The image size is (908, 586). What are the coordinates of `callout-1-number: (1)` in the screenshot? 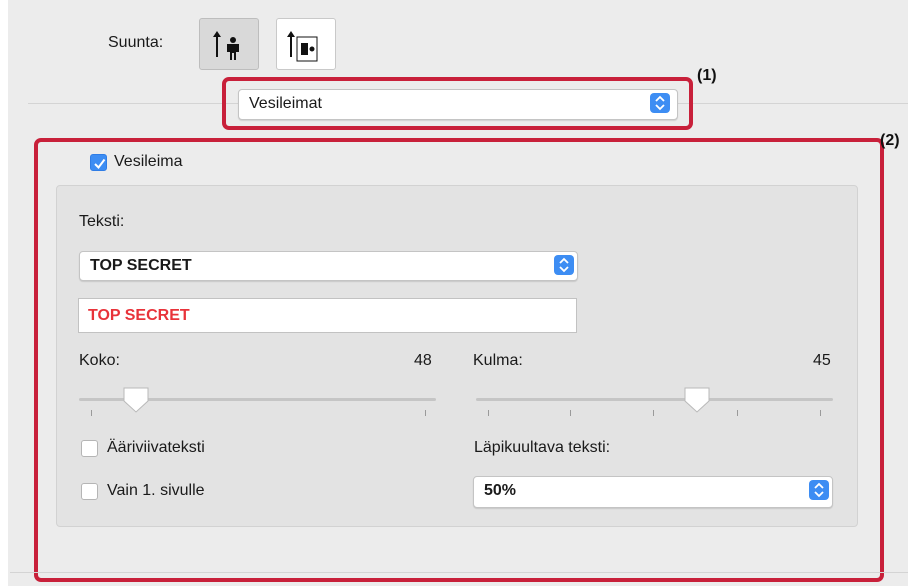 It's located at (707, 75).